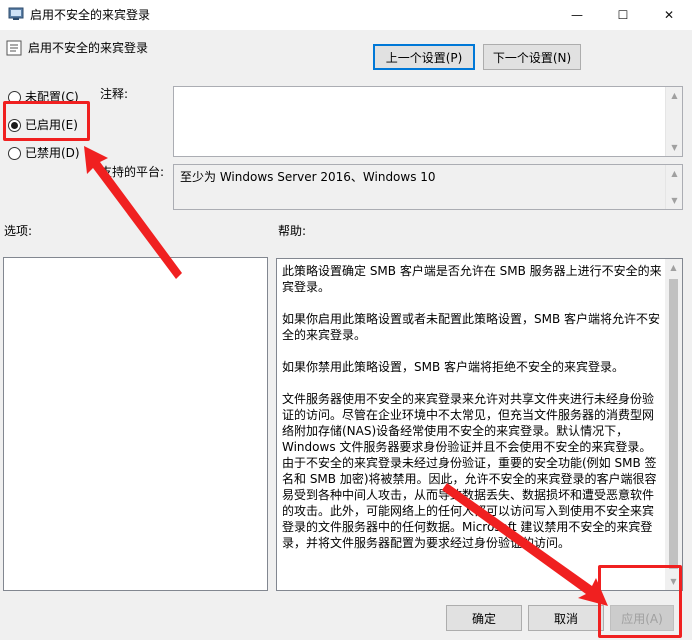 This screenshot has width=692, height=640. I want to click on help-paragraph: 如果你启用此策略设置或者未配置此策略设置，SMB 客户端将允许不安全的来宾登录。, so click(471, 327).